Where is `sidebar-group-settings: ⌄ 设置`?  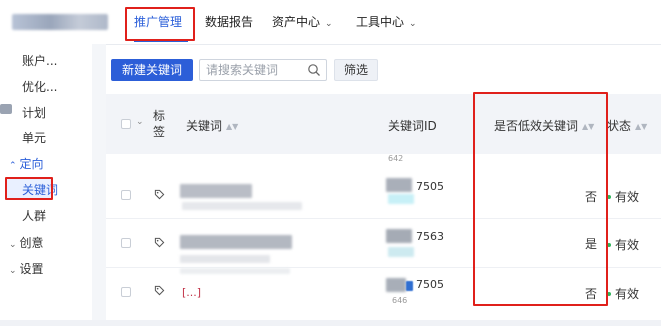 sidebar-group-settings: ⌄ 设置 is located at coordinates (26, 268).